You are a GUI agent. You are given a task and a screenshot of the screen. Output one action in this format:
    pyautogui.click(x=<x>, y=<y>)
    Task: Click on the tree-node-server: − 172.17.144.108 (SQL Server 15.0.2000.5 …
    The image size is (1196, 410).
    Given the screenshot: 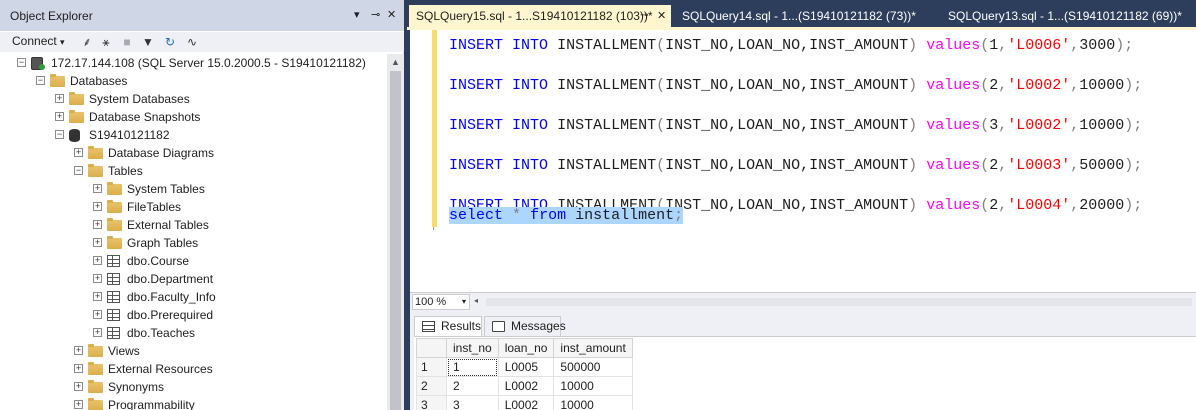 What is the action you would take?
    pyautogui.click(x=193, y=63)
    